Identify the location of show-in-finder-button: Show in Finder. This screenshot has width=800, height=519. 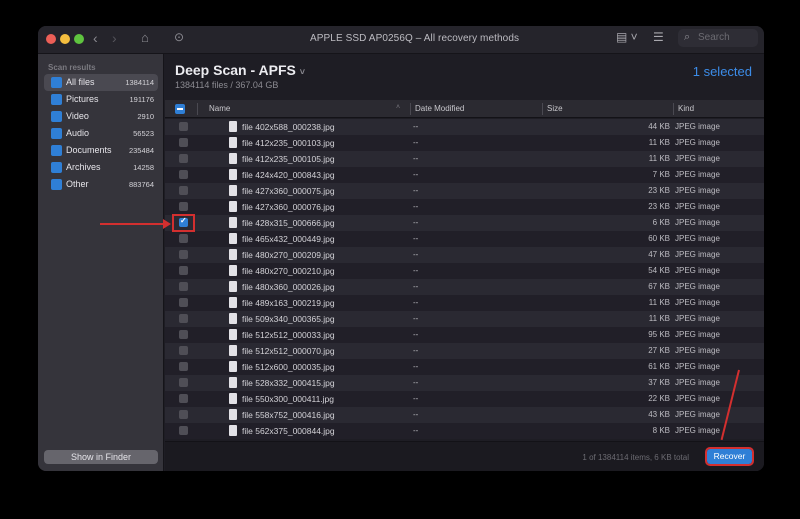
(101, 457).